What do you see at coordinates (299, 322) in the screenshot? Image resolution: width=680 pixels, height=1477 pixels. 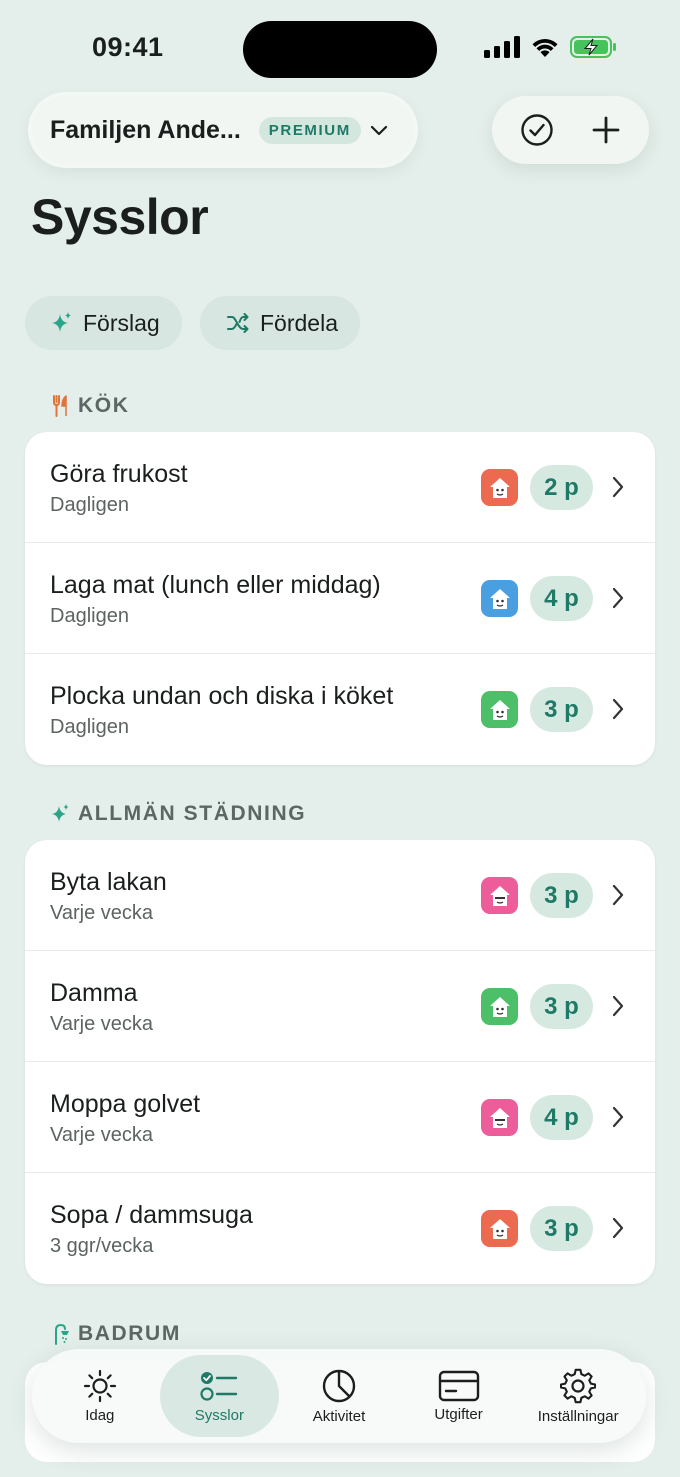 I see `chip-label: Fördela` at bounding box center [299, 322].